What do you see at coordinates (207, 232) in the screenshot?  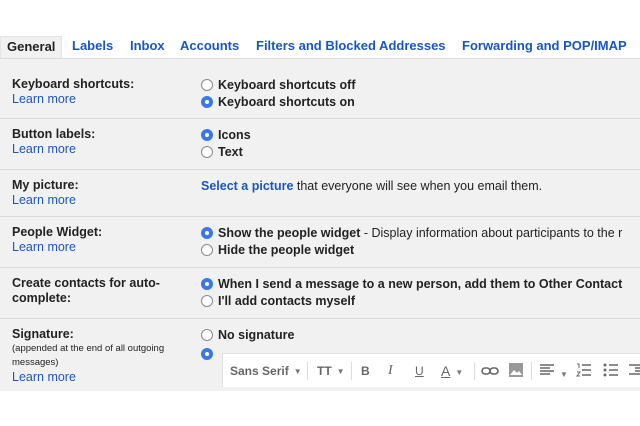 I see `radio-show-people-widget` at bounding box center [207, 232].